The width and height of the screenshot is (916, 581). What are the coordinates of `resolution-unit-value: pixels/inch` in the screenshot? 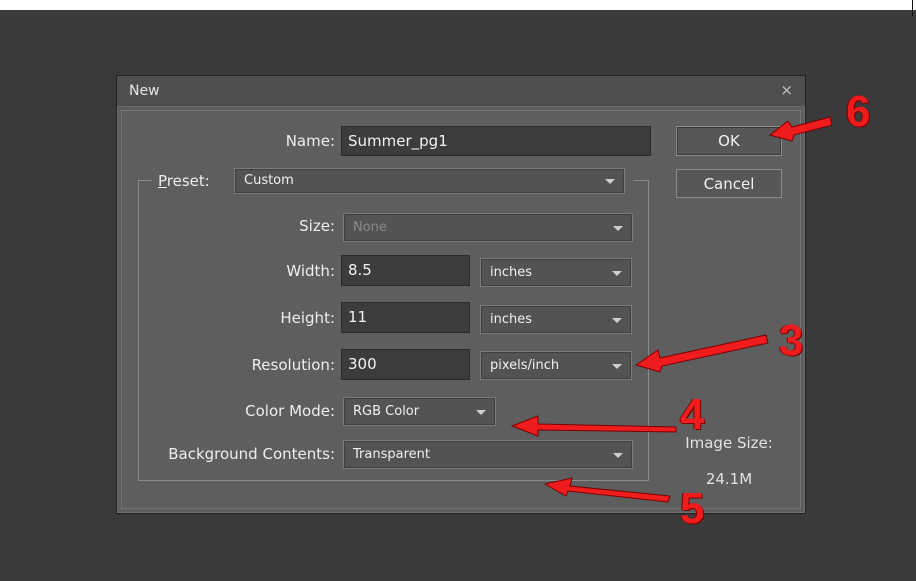 It's located at (525, 365).